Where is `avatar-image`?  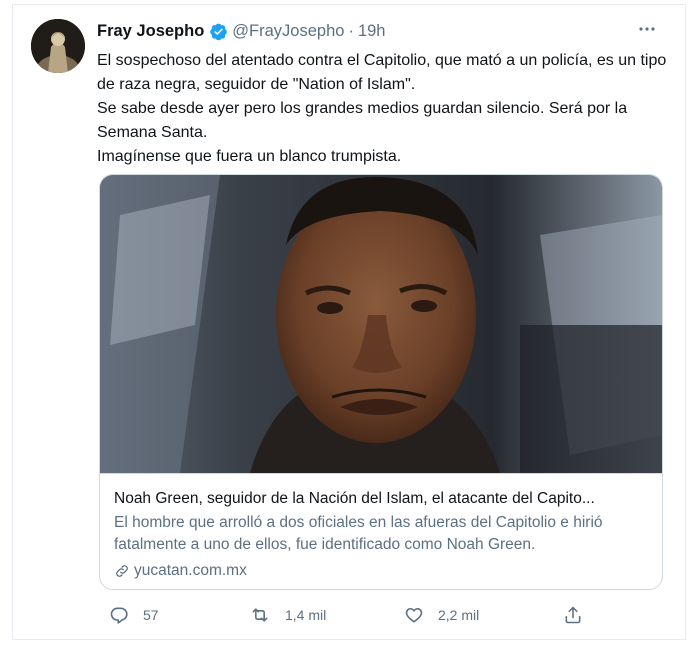
avatar-image is located at coordinates (58, 46).